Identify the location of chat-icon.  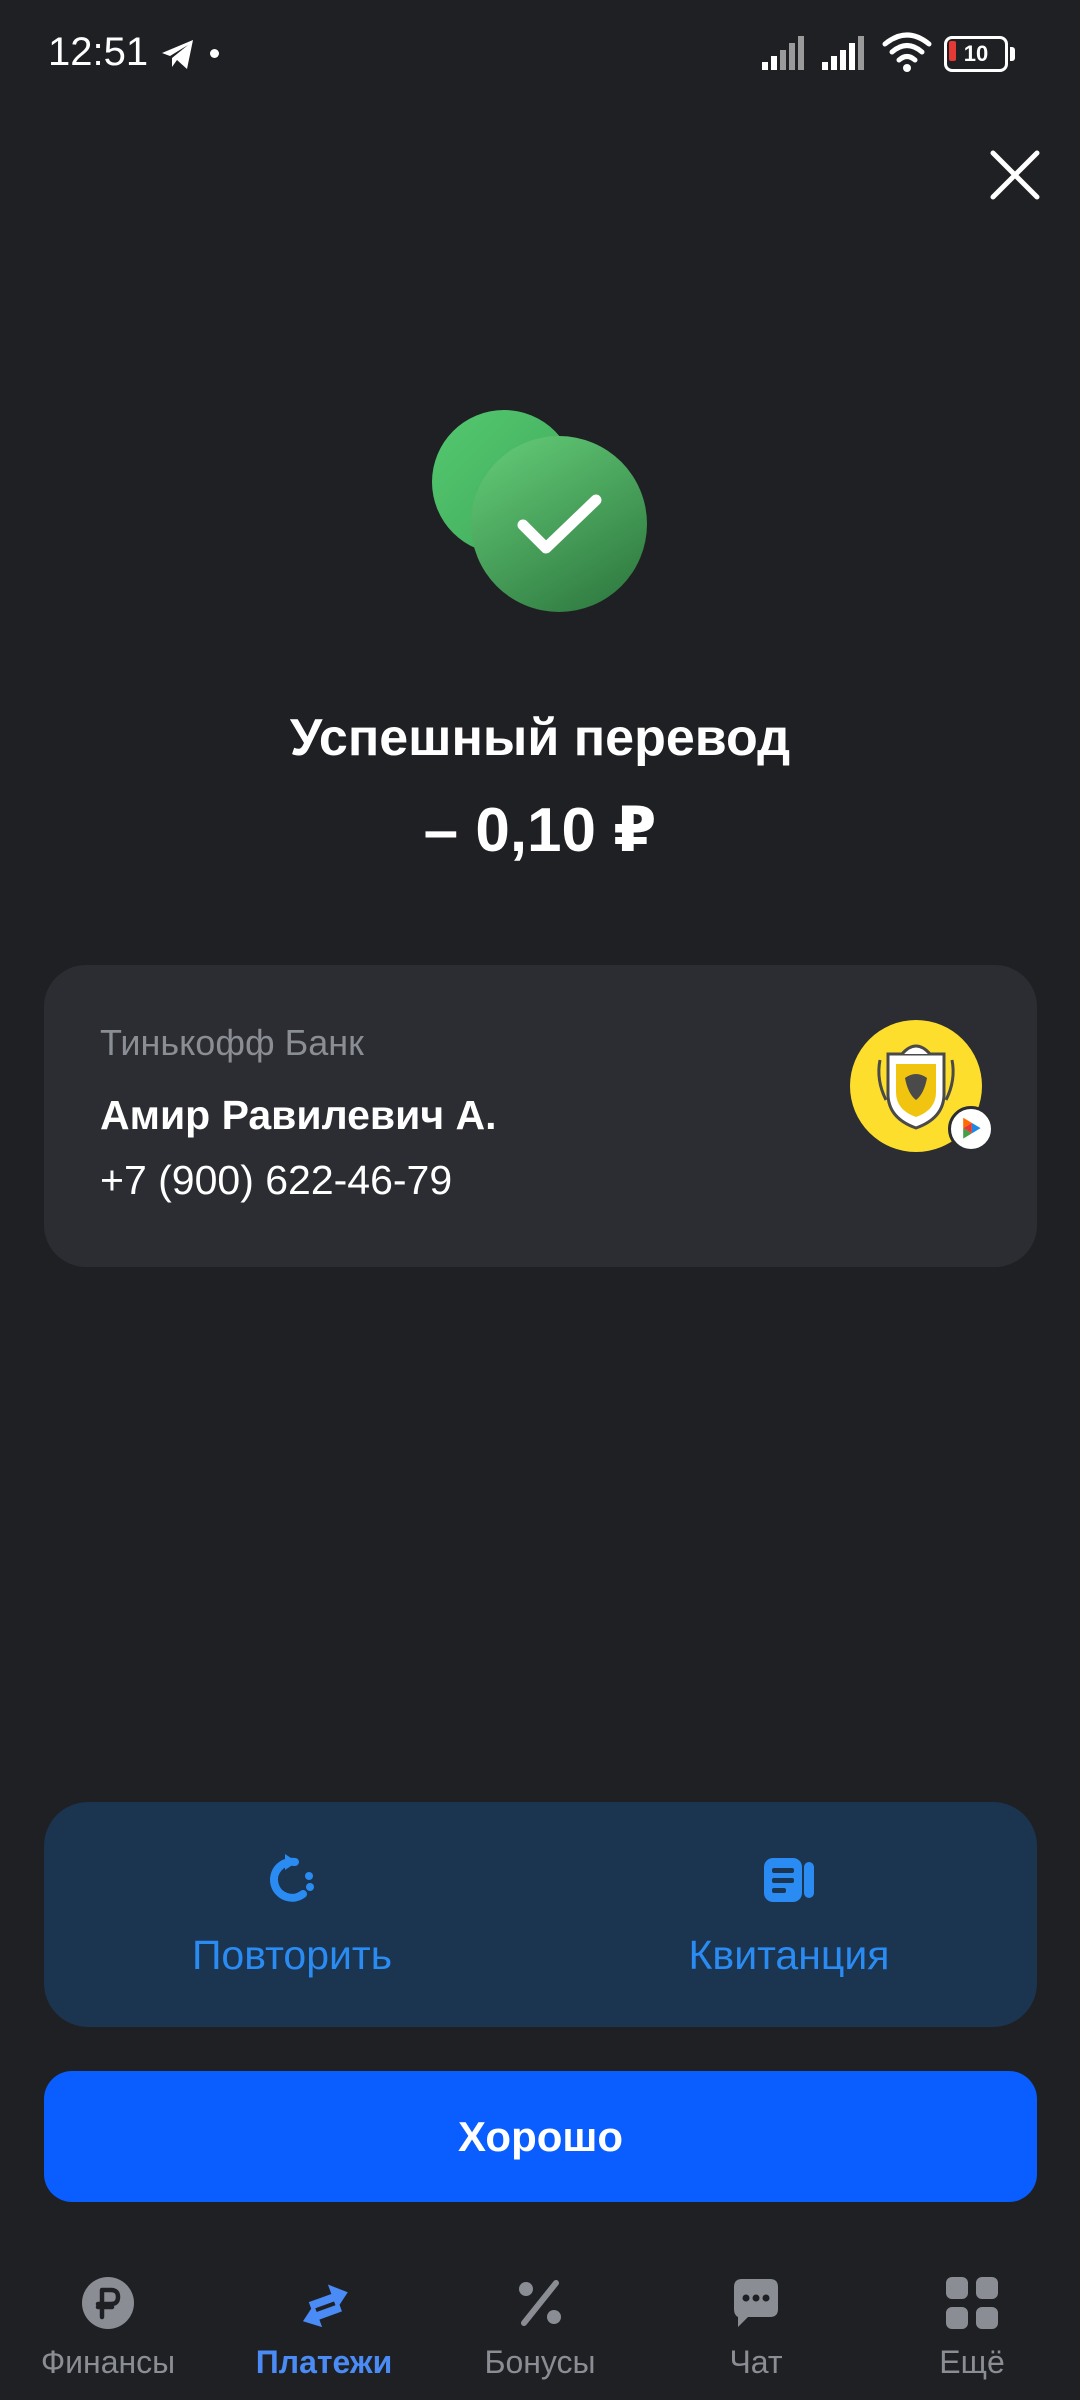
(756, 2303).